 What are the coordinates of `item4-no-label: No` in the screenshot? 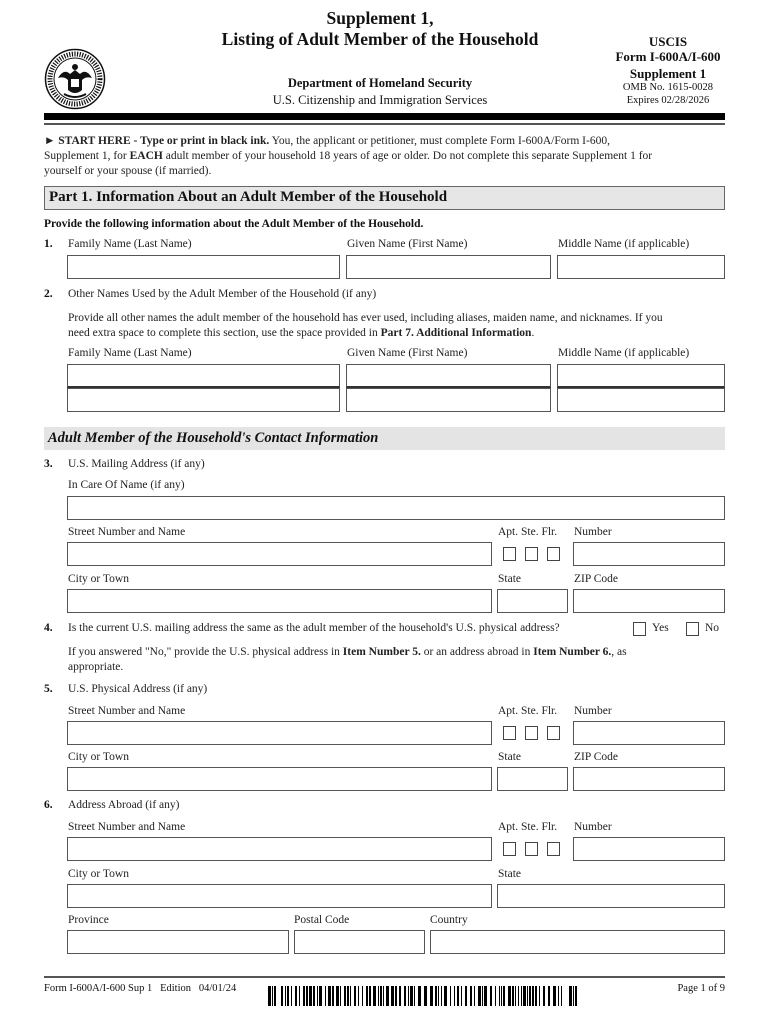 It's located at (712, 628).